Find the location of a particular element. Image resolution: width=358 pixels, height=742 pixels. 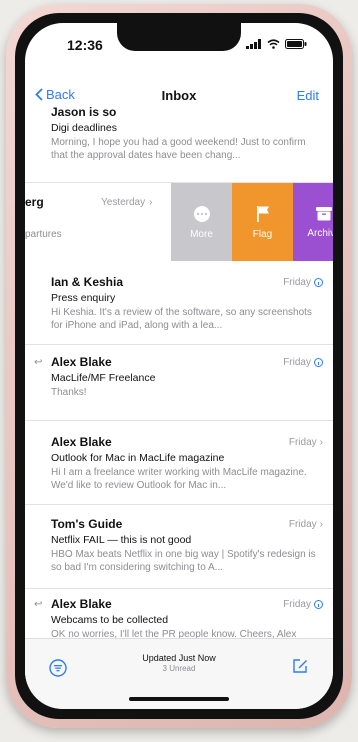

email-sender: Jason is so is located at coordinates (84, 112).